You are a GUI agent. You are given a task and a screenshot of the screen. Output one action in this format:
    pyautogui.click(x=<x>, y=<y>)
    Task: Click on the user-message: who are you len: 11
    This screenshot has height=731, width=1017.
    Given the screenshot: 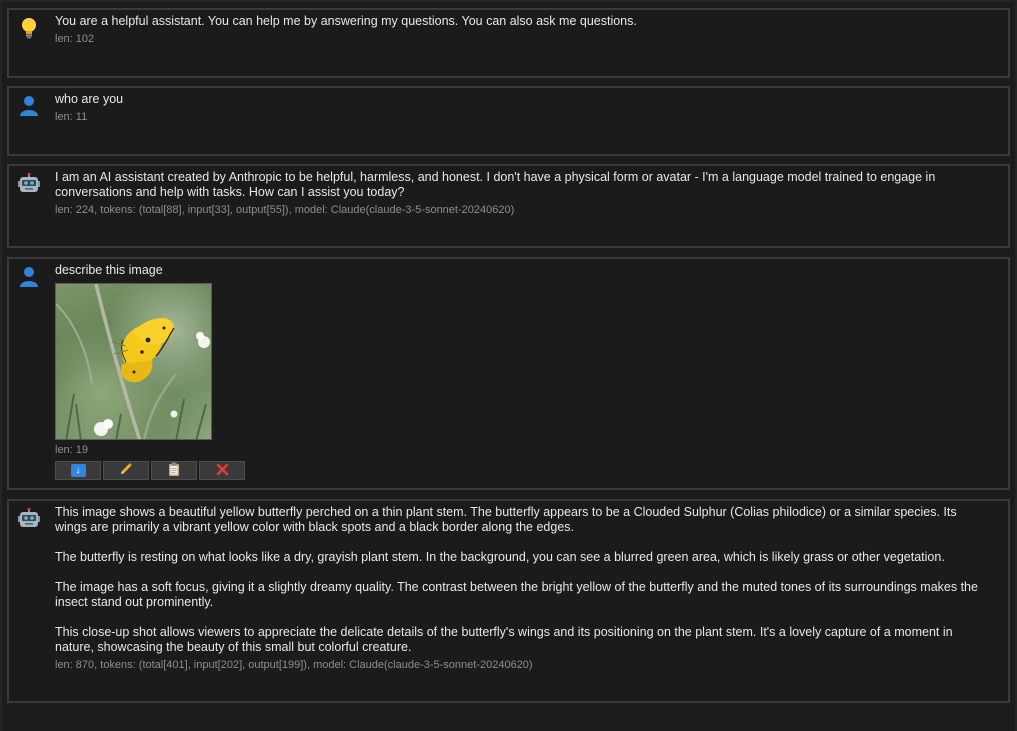 What is the action you would take?
    pyautogui.click(x=508, y=121)
    